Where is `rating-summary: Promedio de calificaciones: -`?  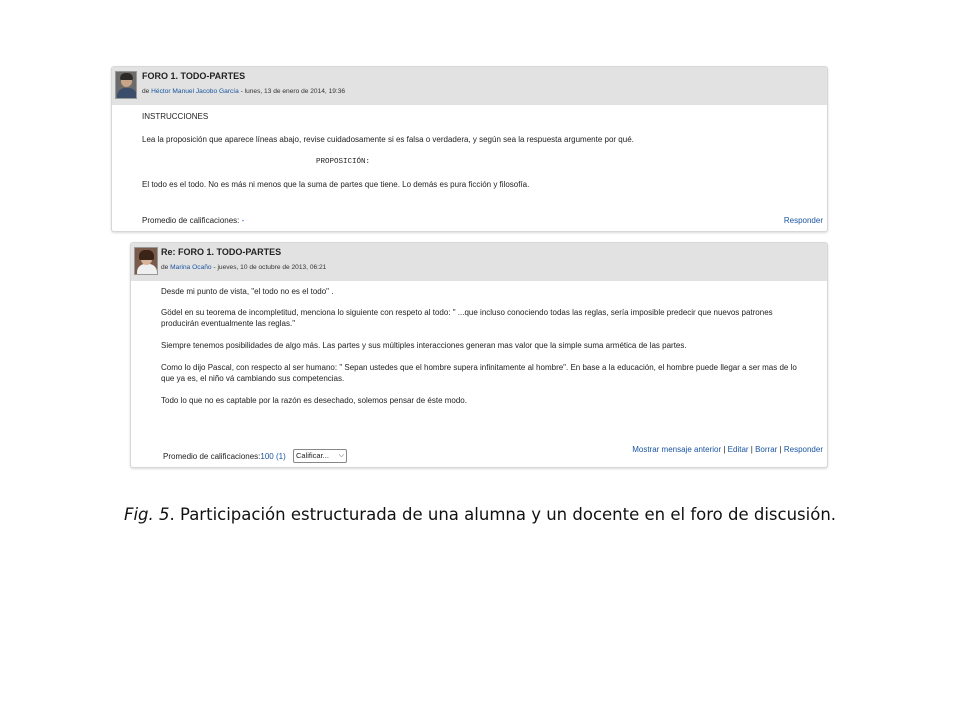
rating-summary: Promedio de calificaciones: - is located at coordinates (193, 220).